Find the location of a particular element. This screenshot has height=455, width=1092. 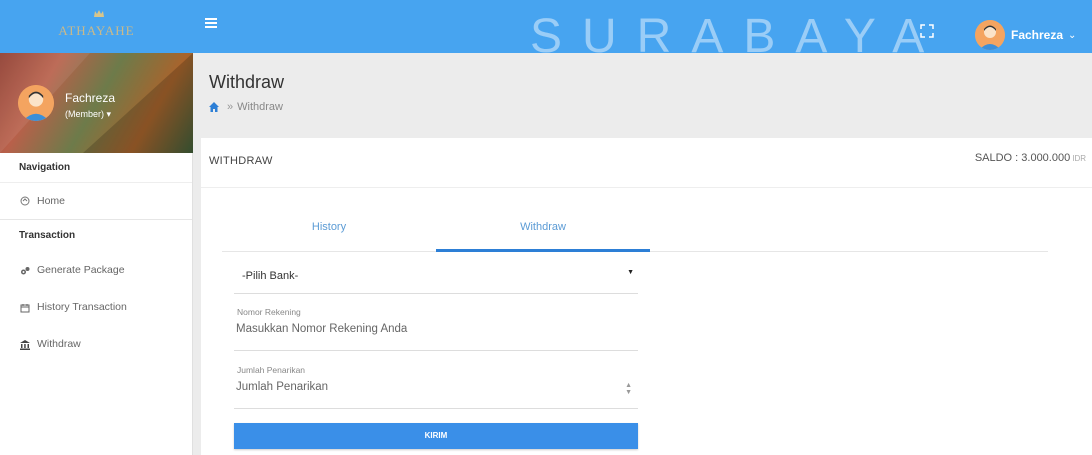

sidebar-item-label: Withdraw is located at coordinates (59, 344).